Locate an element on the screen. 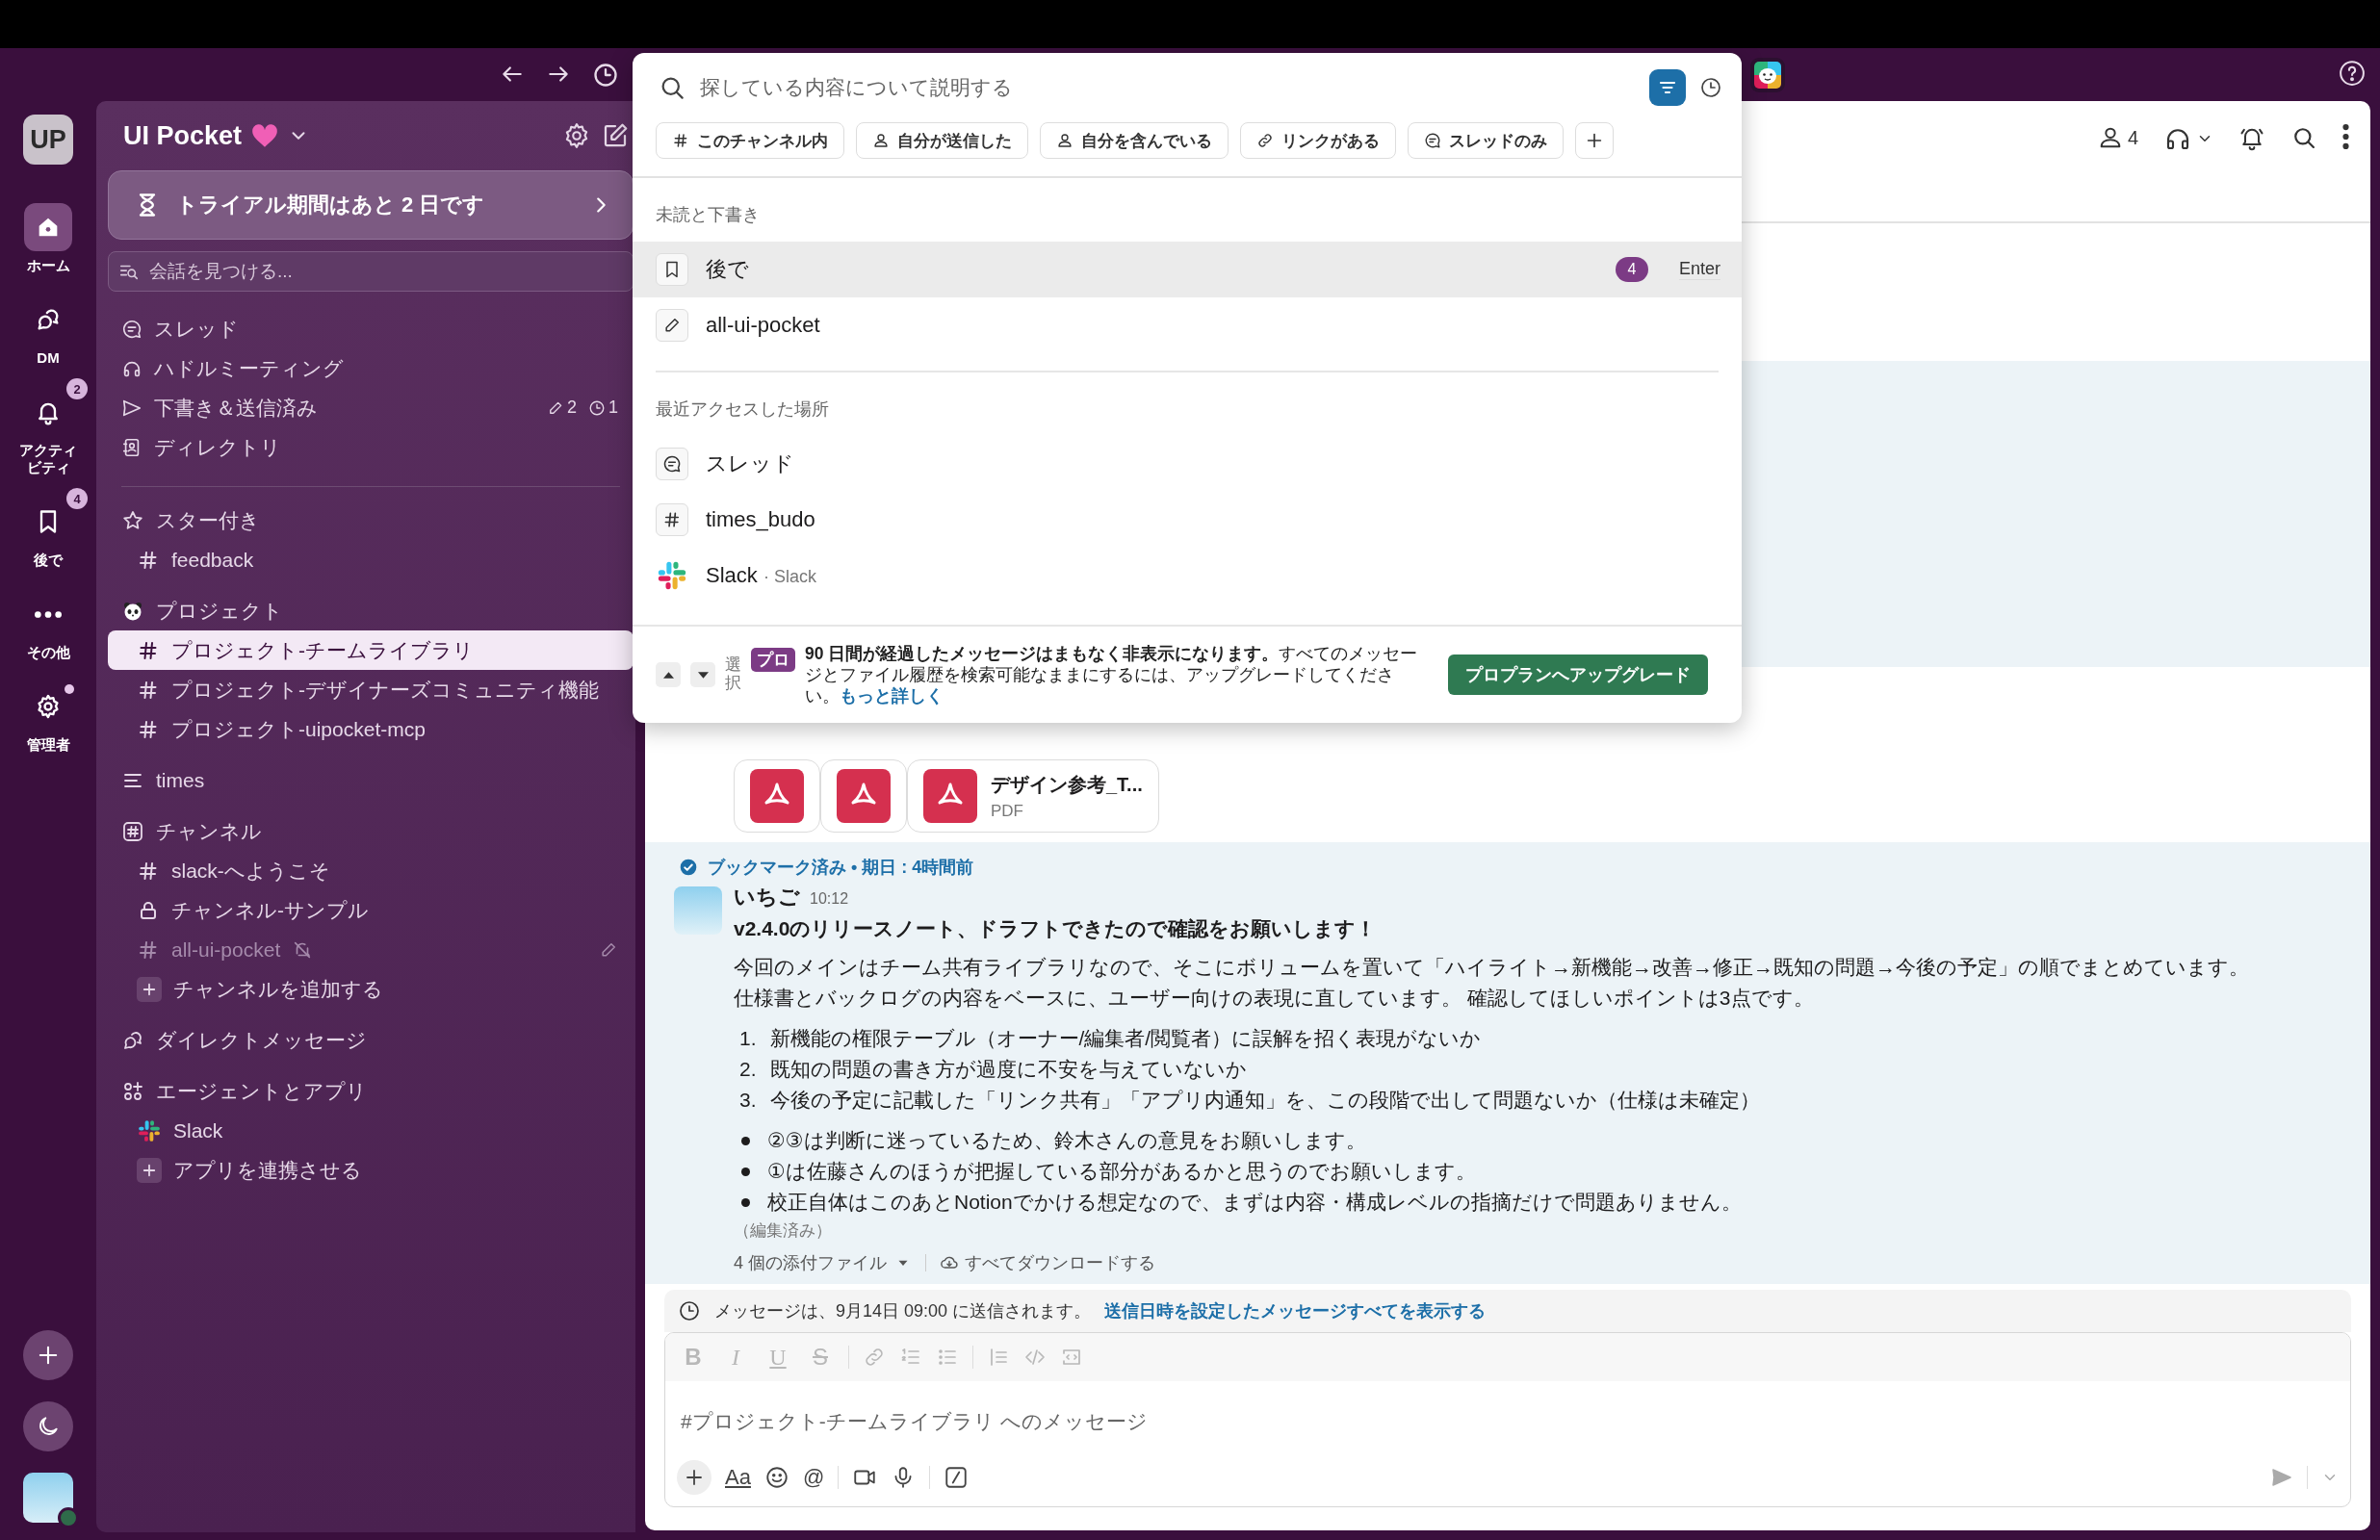  rail-button: 管理者 is located at coordinates (49, 713).